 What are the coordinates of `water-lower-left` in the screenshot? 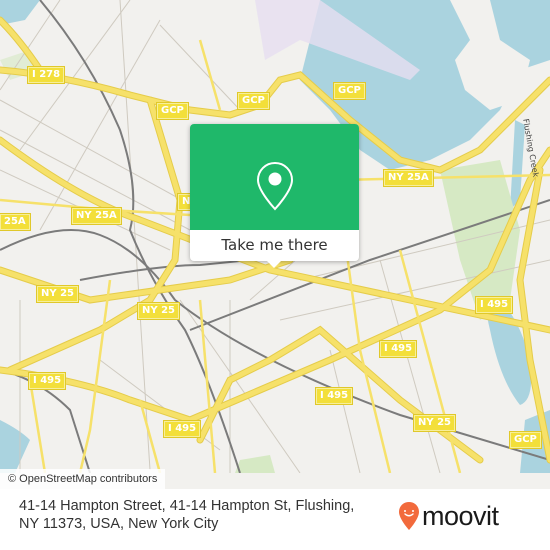 It's located at (15, 446).